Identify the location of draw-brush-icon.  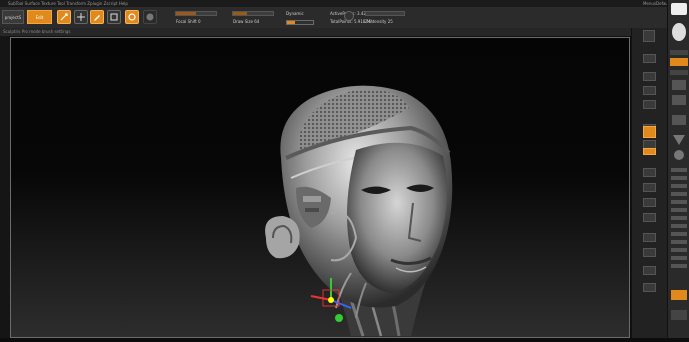
(64, 17).